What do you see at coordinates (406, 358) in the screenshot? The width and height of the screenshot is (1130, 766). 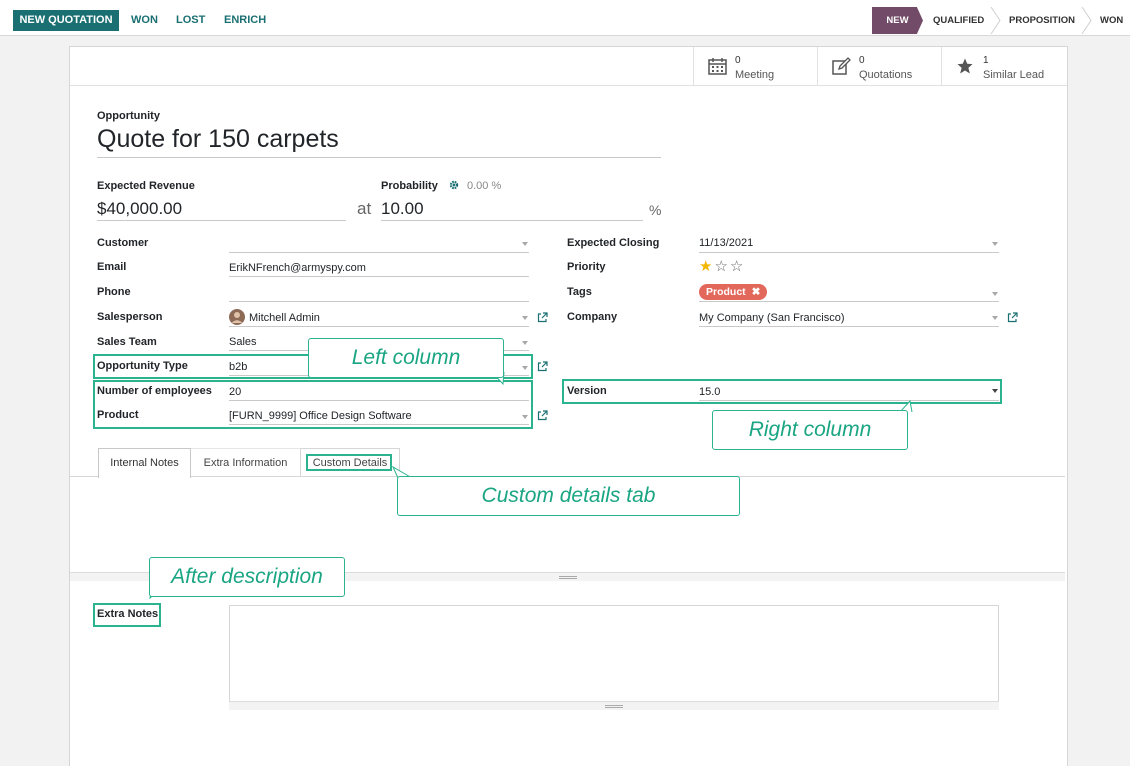 I see `callout-left-column: Left column` at bounding box center [406, 358].